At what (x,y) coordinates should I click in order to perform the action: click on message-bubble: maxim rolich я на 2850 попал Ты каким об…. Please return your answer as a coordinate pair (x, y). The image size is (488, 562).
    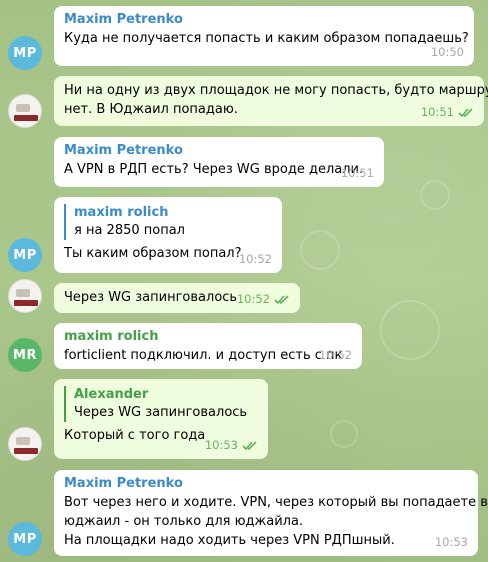
    Looking at the image, I should click on (168, 235).